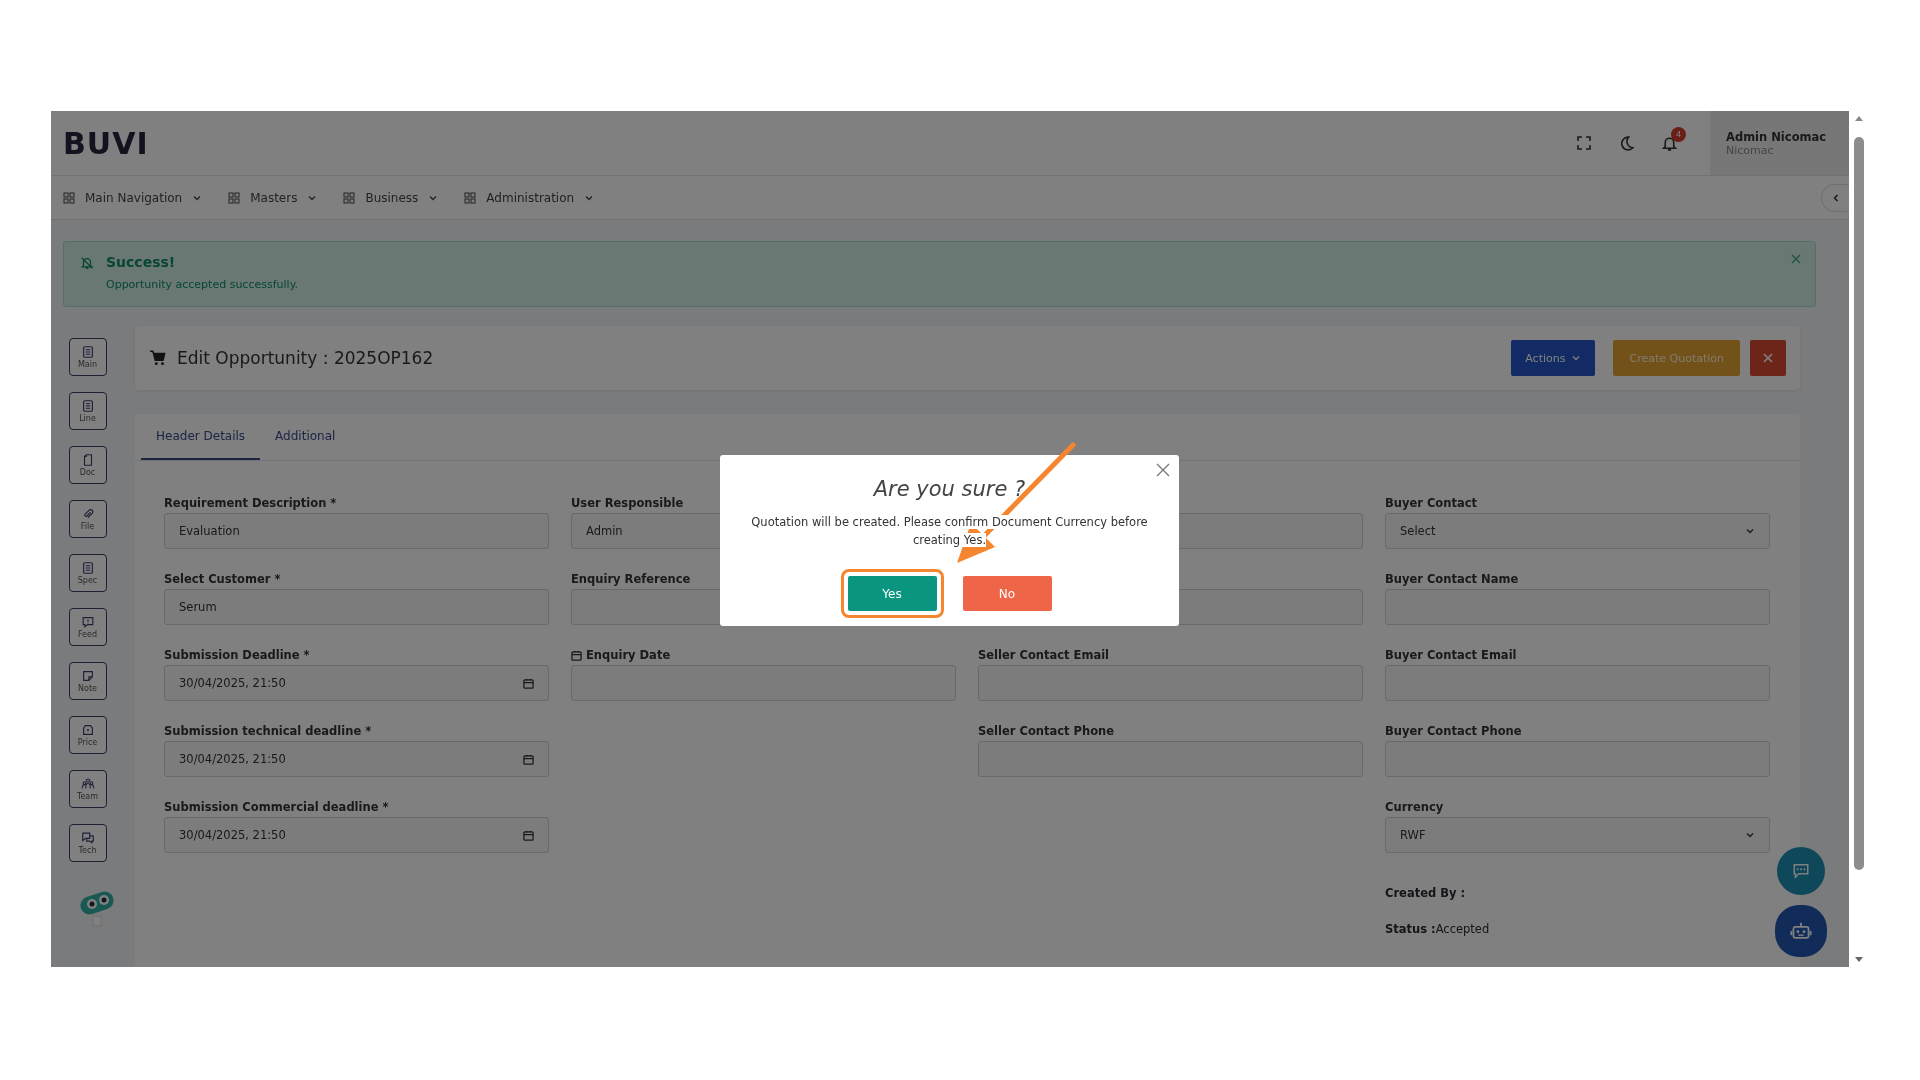  Describe the element at coordinates (237, 655) in the screenshot. I see `field-label: Submission Deadline *` at that location.